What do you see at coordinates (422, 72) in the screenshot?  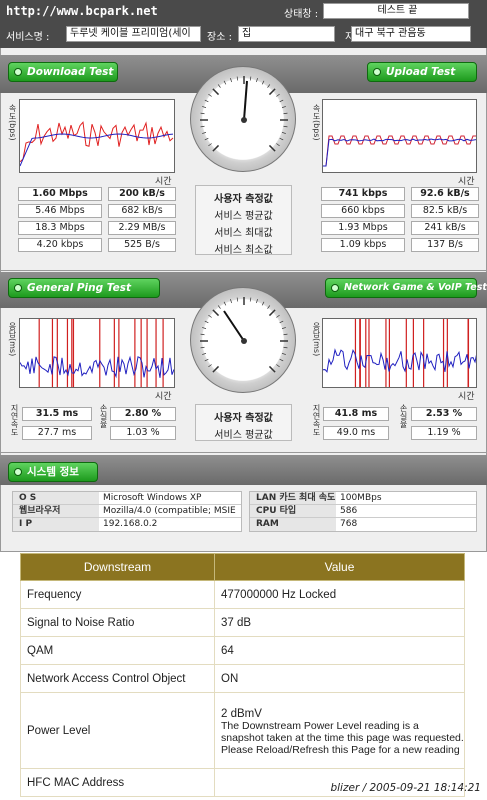 I see `upload-test-button: Upload Test` at bounding box center [422, 72].